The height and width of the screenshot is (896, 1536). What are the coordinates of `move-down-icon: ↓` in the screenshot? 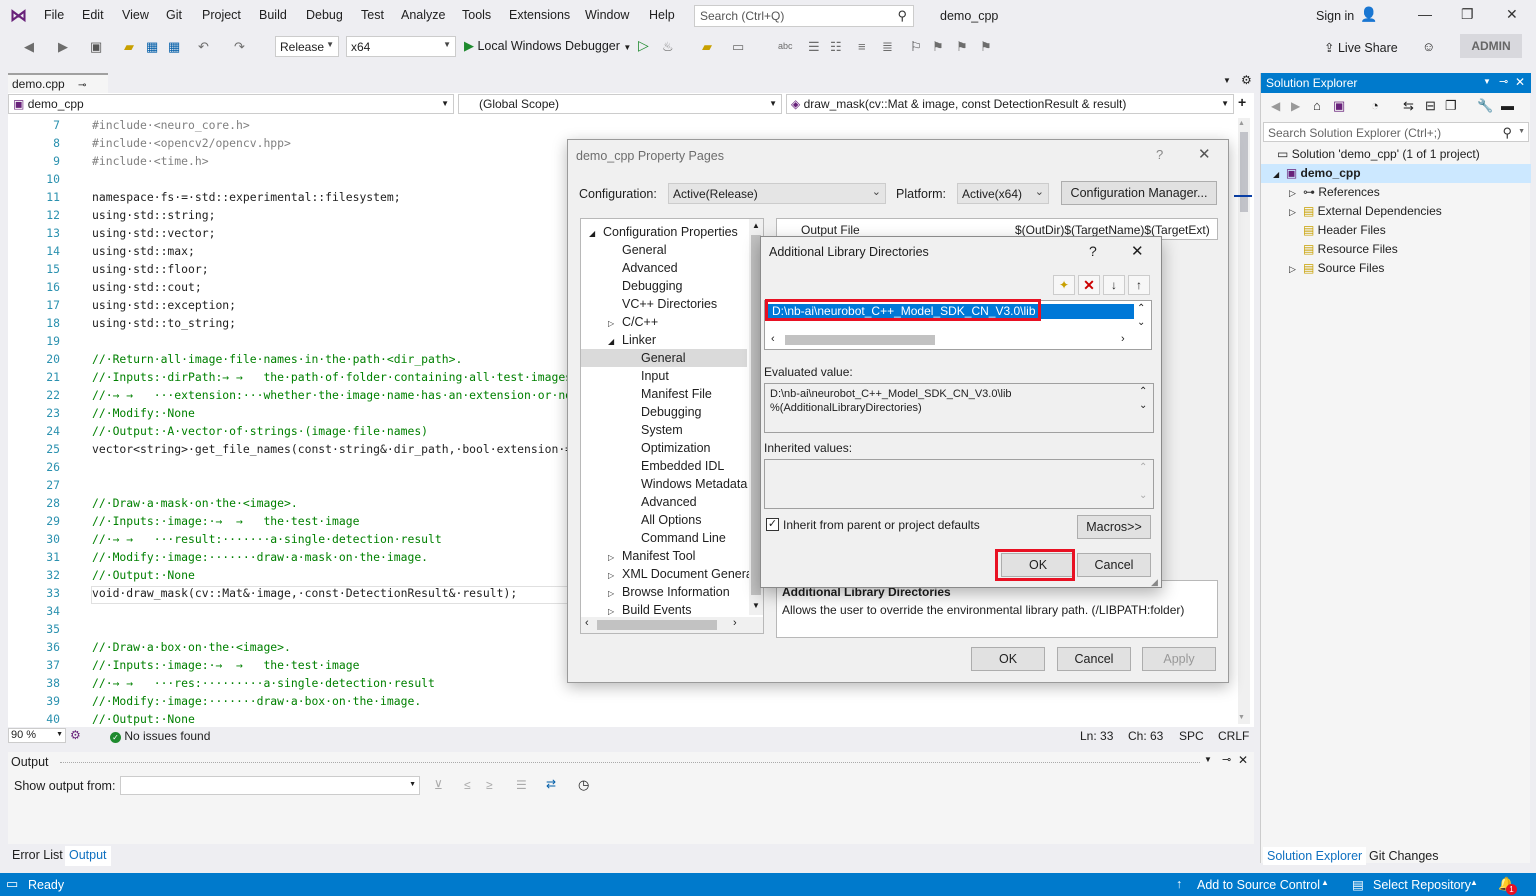 It's located at (1114, 285).